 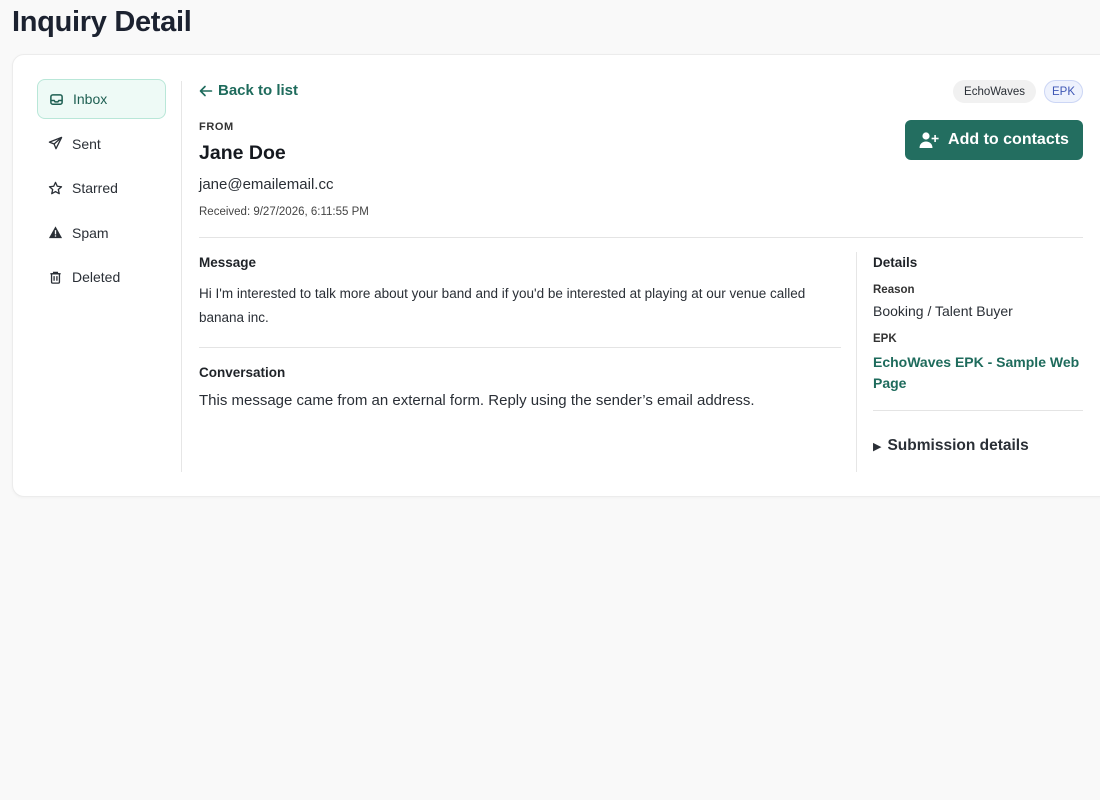 I want to click on sidebar-item-label: Sent, so click(x=86, y=143).